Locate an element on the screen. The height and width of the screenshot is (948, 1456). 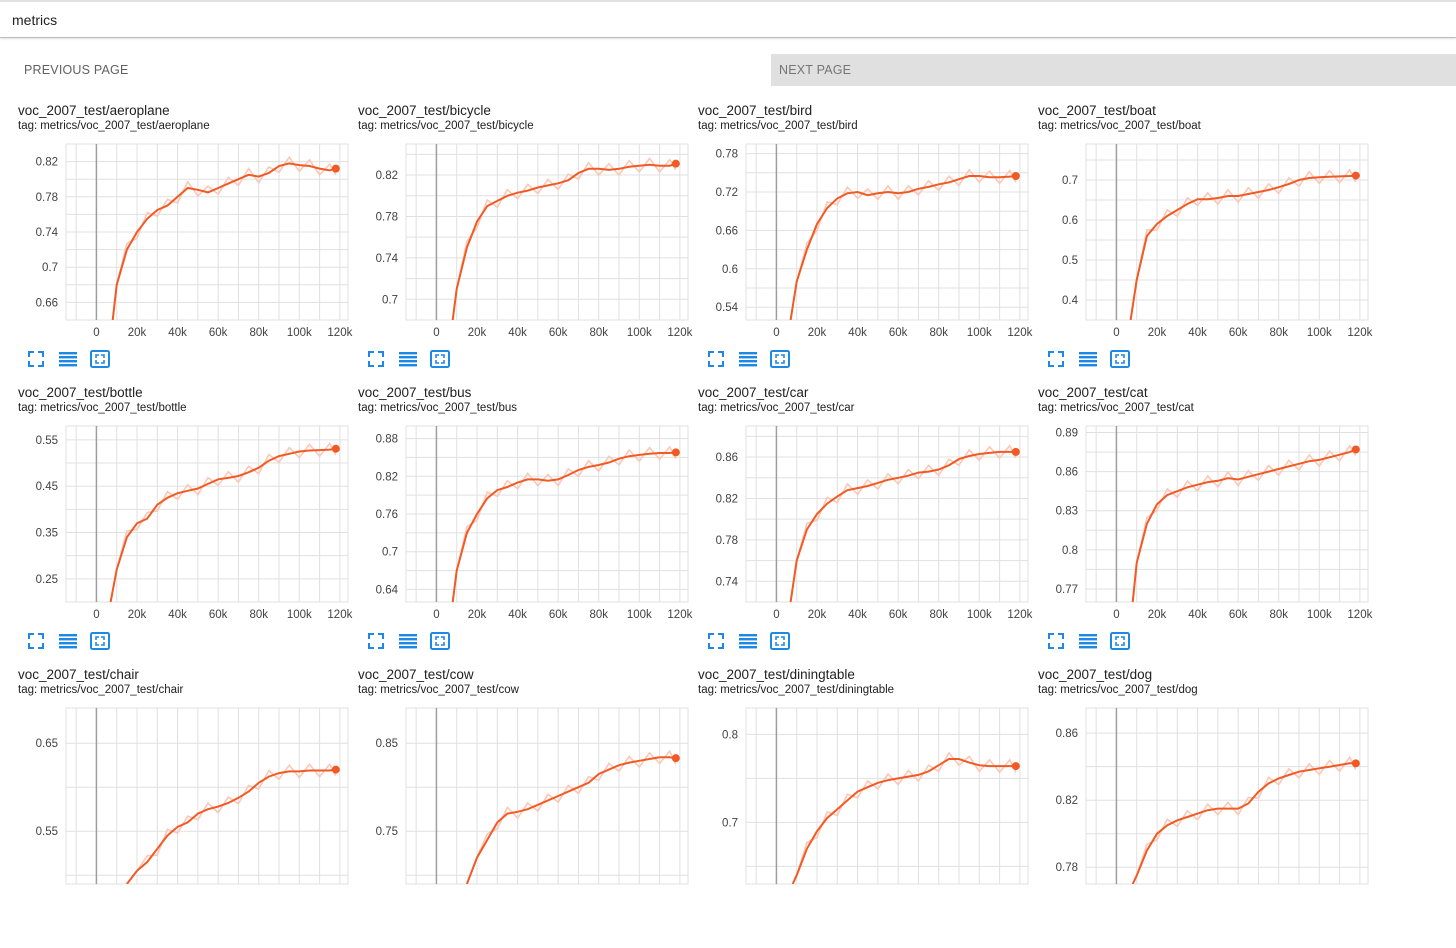
tag-value: metrics/voc_2007_test/cat is located at coordinates (1127, 408).